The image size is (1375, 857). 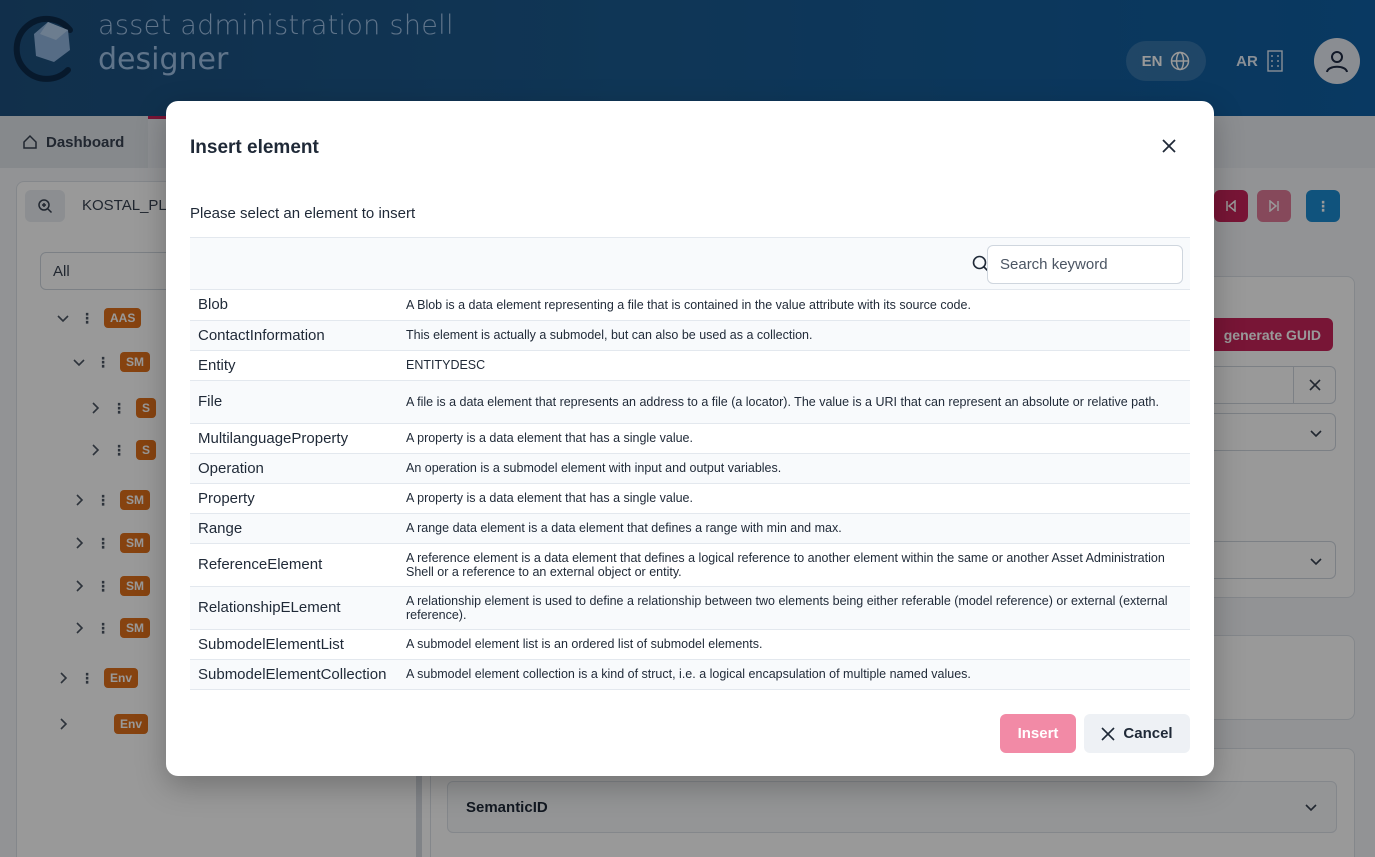 What do you see at coordinates (298, 498) in the screenshot?
I see `element-name: Property` at bounding box center [298, 498].